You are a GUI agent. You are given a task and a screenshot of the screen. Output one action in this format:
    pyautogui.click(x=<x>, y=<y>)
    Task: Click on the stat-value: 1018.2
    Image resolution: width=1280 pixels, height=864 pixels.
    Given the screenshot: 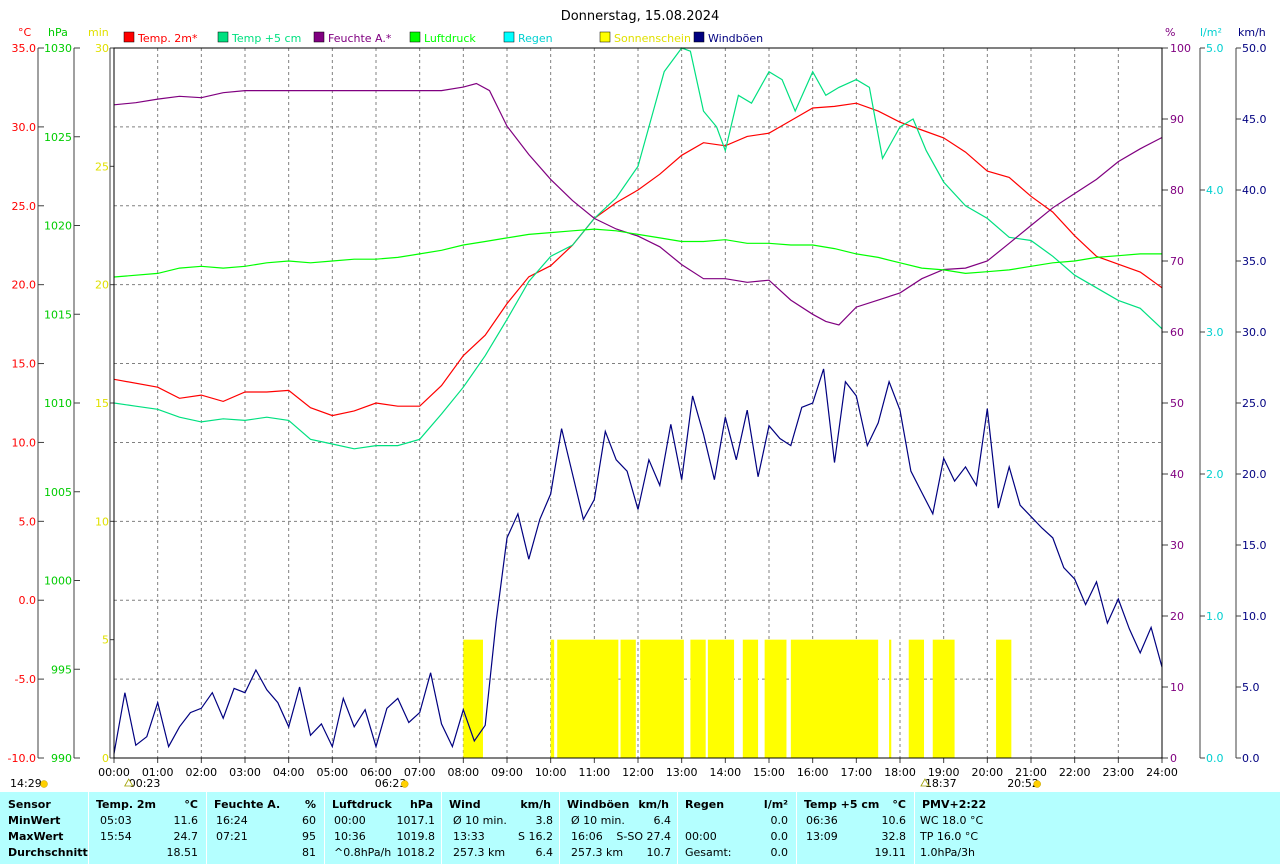 What is the action you would take?
    pyautogui.click(x=416, y=852)
    